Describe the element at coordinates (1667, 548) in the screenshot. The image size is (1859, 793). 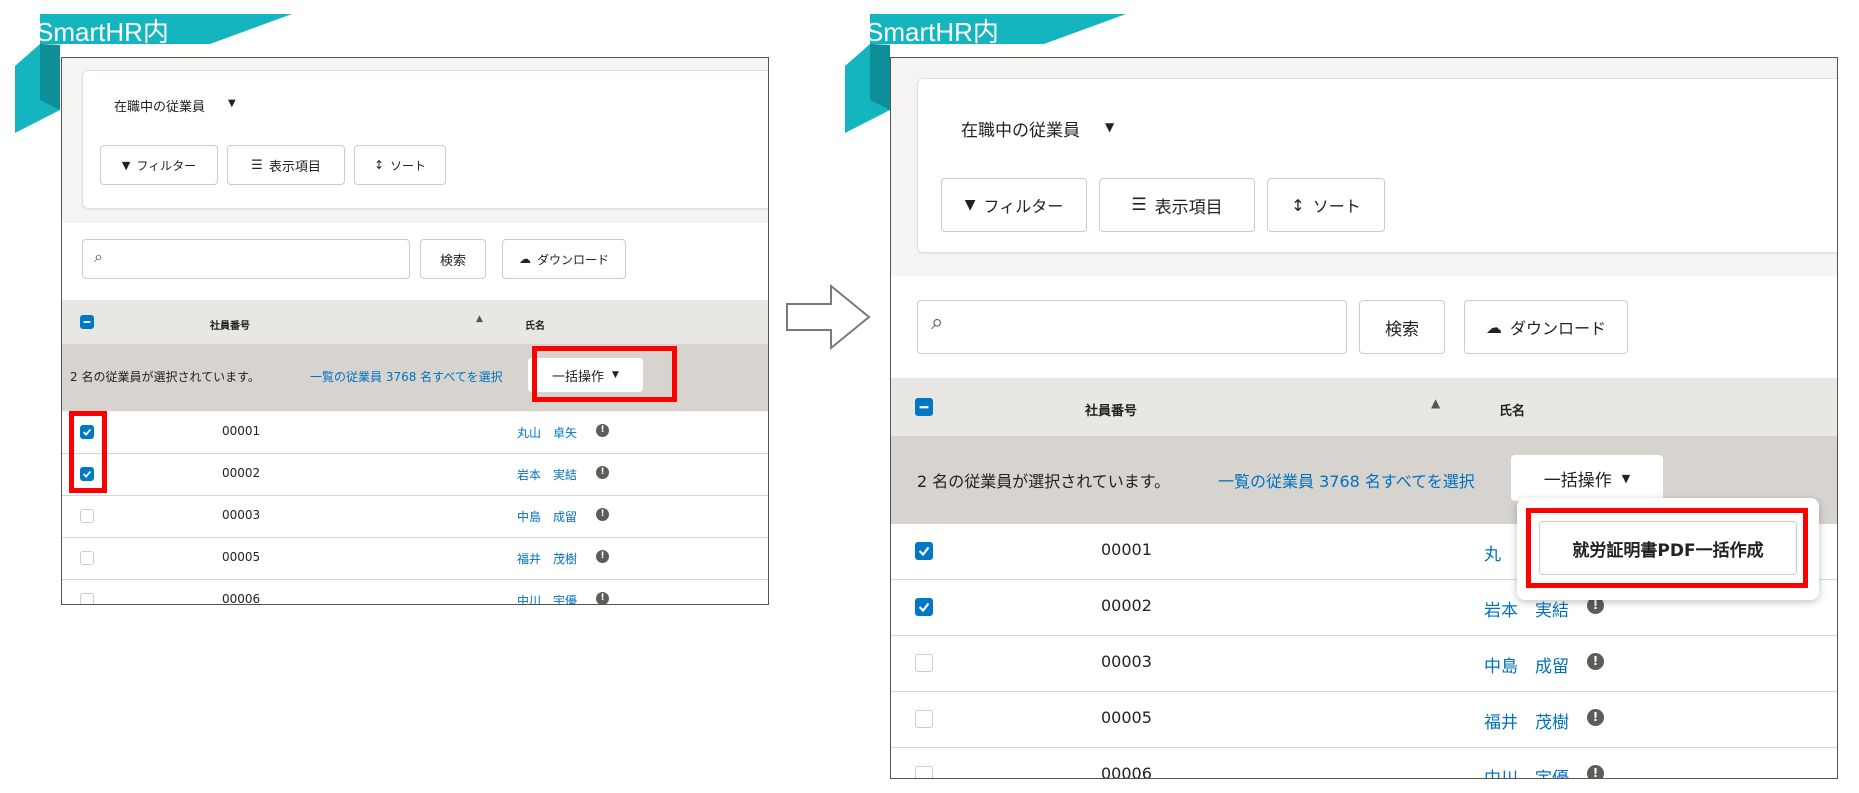
I see `highlight-bulk-menu-item` at that location.